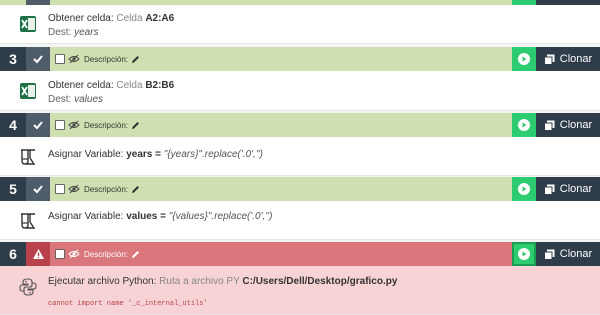  I want to click on step-header-5: 5 Descripción: Clonar, so click(300, 189).